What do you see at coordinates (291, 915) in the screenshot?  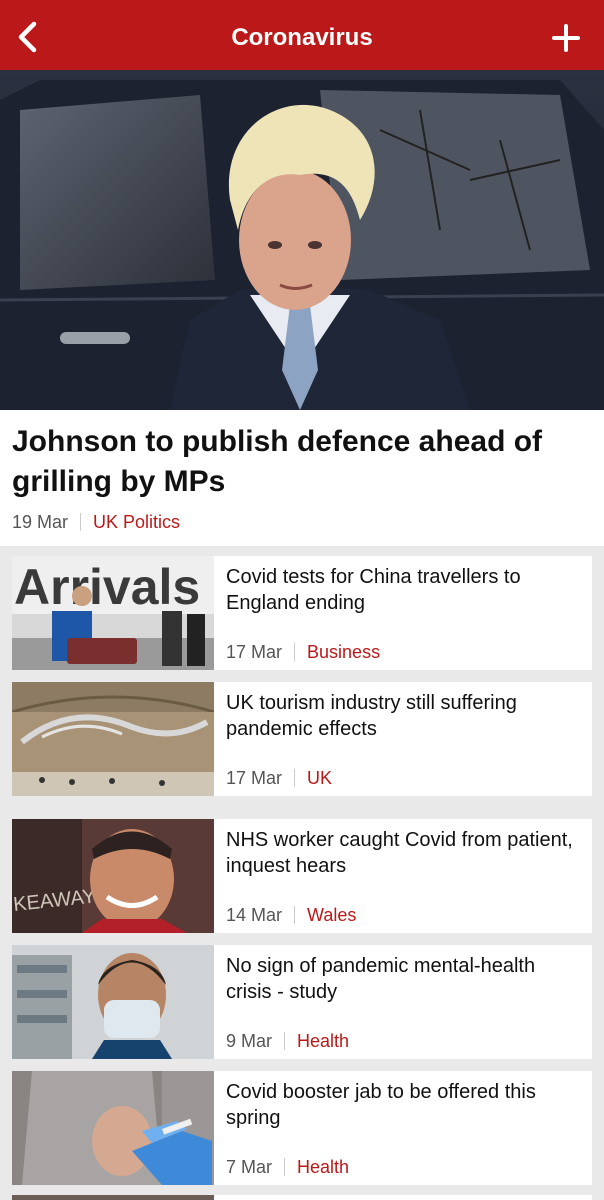 I see `story-meta: 14 Mar Wales` at bounding box center [291, 915].